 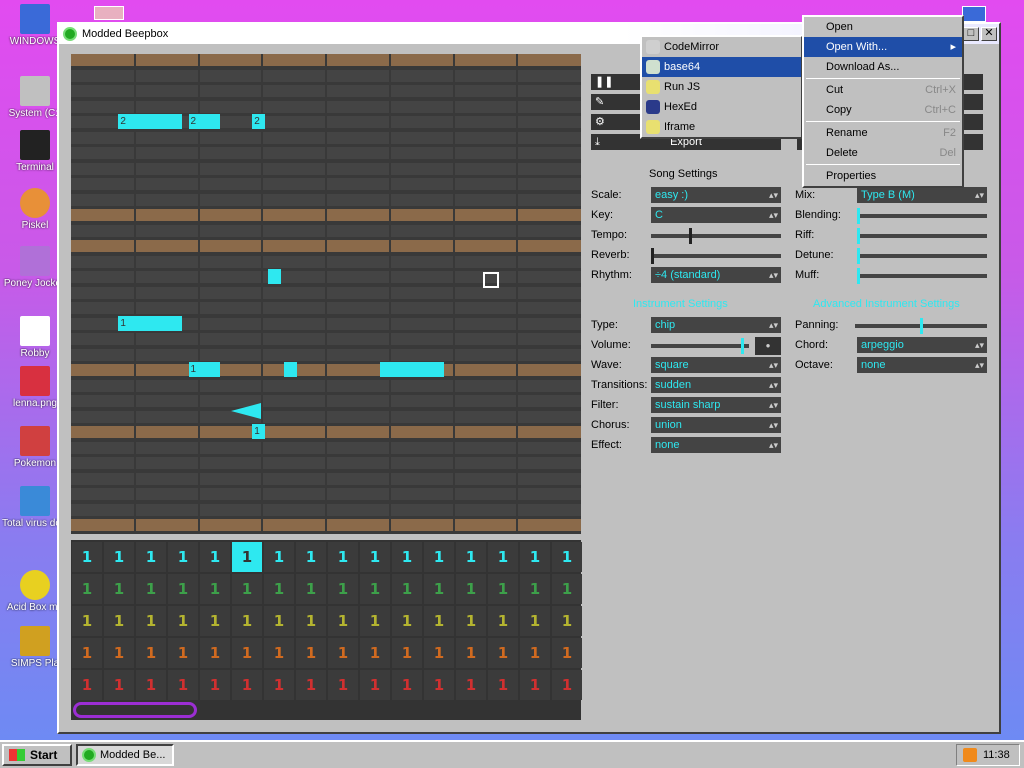 I want to click on reverb-slider, so click(x=716, y=256).